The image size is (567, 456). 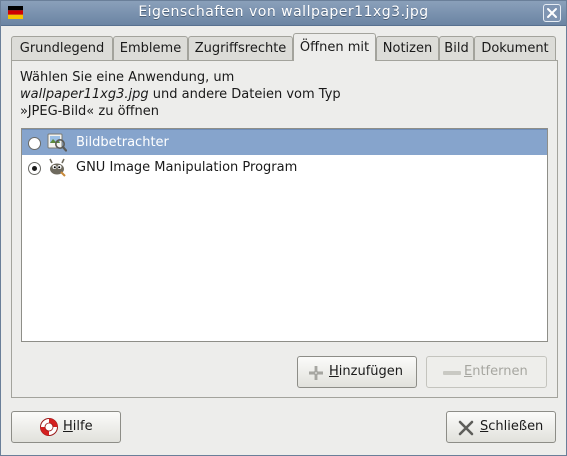 I want to click on radio-dot, so click(x=34, y=168).